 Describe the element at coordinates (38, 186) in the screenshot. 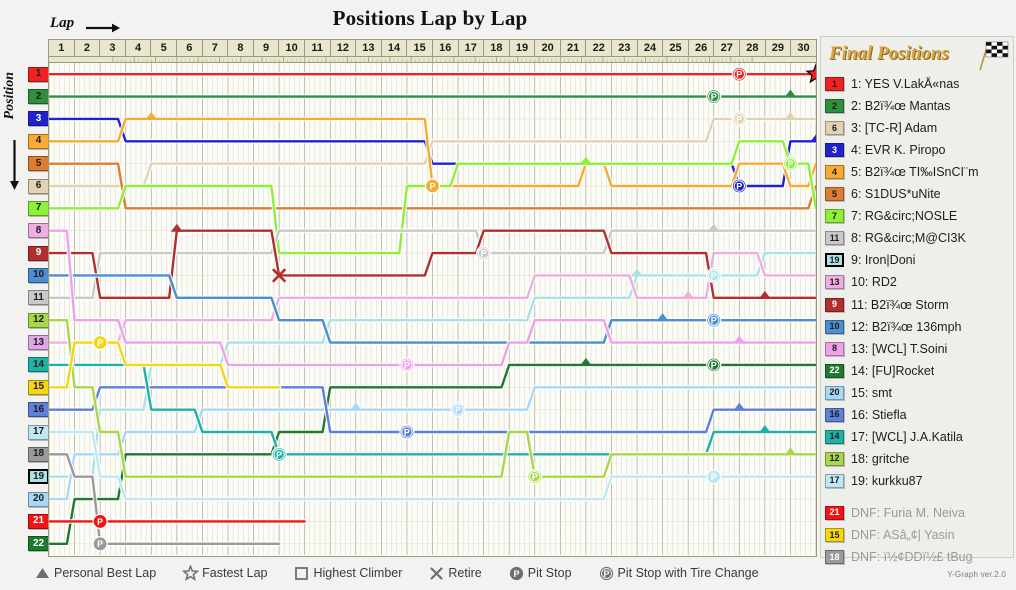

I see `position-badge-6: 6` at that location.